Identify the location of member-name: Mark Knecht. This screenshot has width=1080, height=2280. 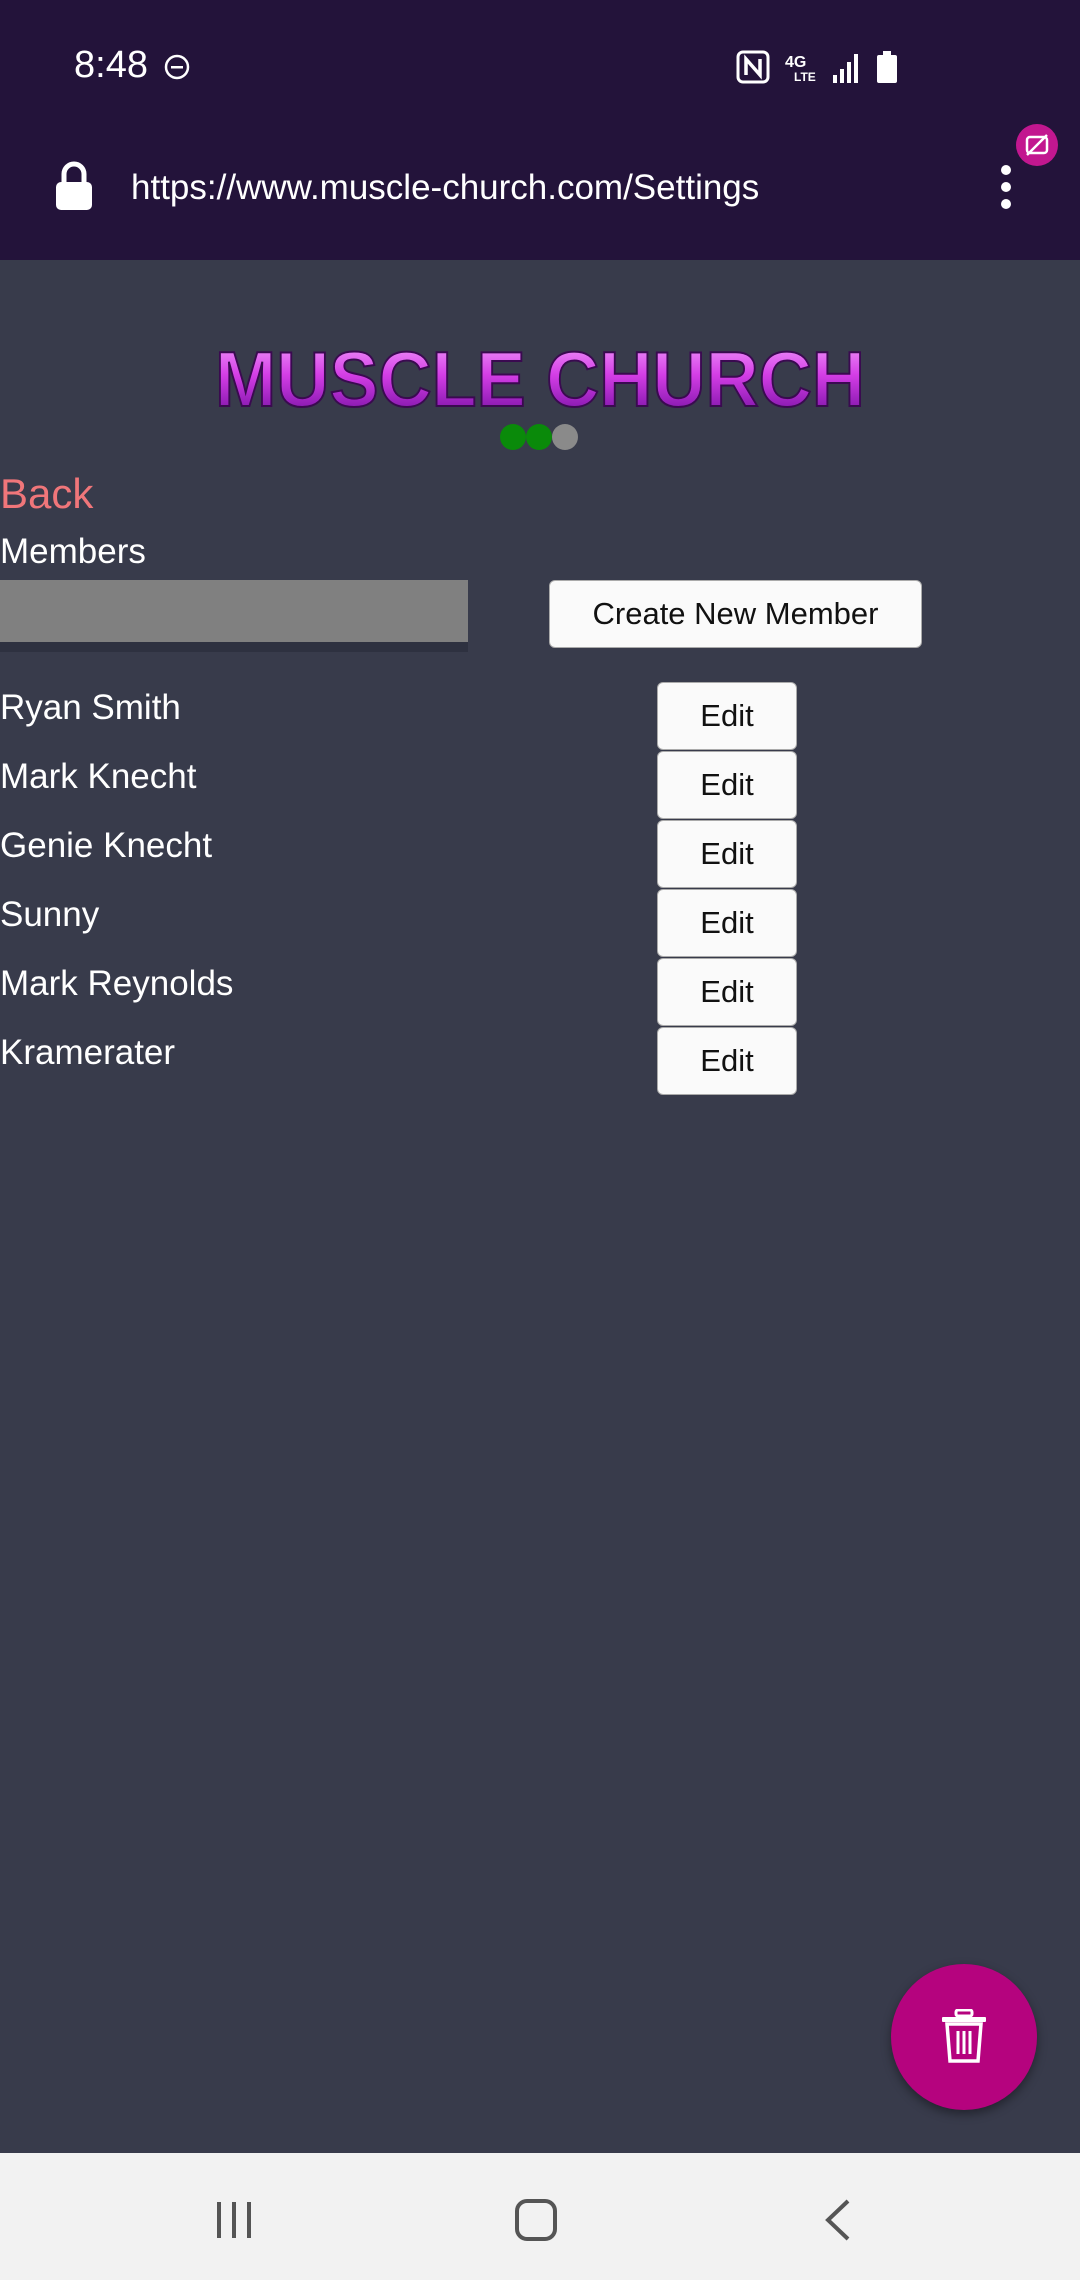
(98, 776).